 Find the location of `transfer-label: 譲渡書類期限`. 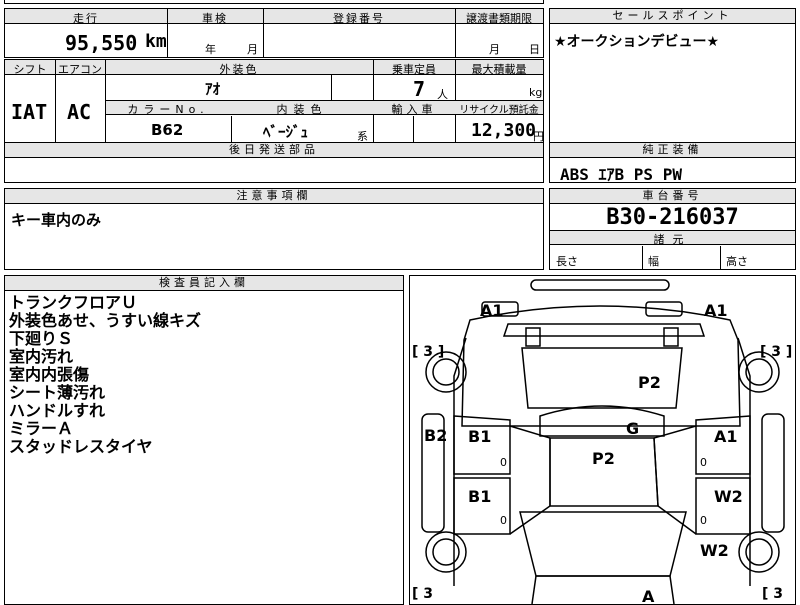

transfer-label: 譲渡書類期限 is located at coordinates (499, 18).